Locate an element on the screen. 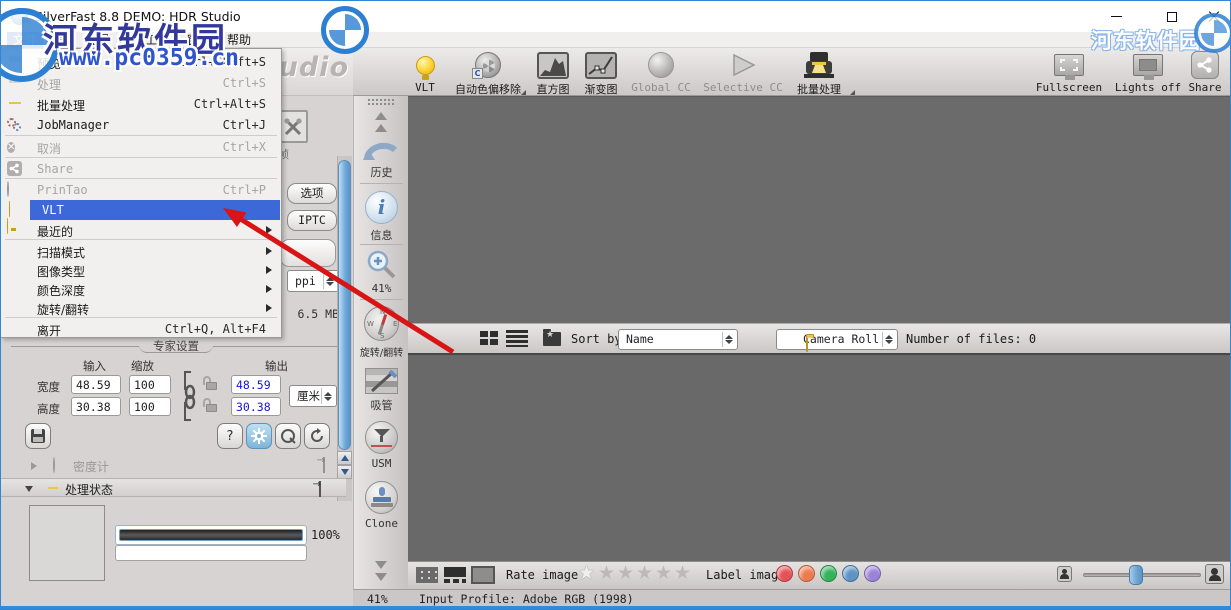 The height and width of the screenshot is (610, 1231). medium-thumbnails-button is located at coordinates (455, 575).